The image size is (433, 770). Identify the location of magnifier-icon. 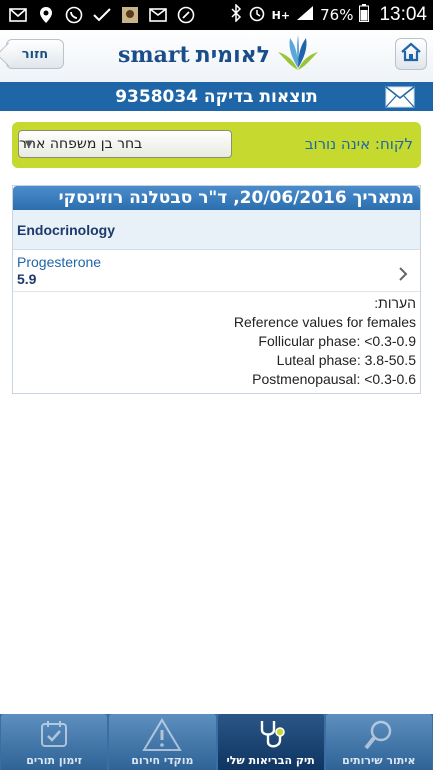
(379, 737).